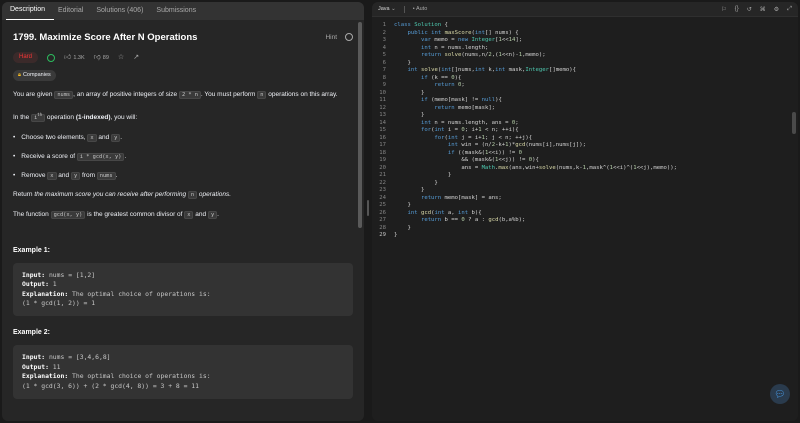 The height and width of the screenshot is (423, 800). What do you see at coordinates (45, 376) in the screenshot?
I see `explanation-label: Explanation:` at bounding box center [45, 376].